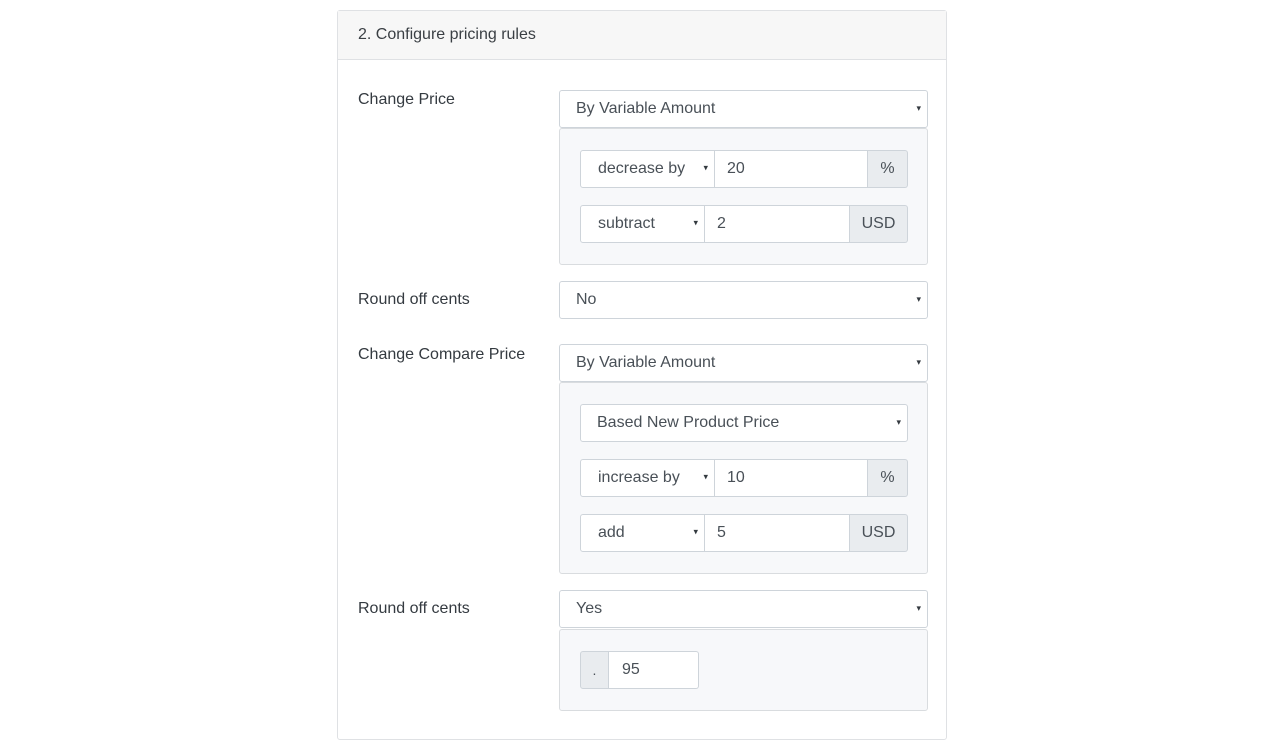 This screenshot has height=740, width=1280. What do you see at coordinates (736, 477) in the screenshot?
I see `percent-input-value: 10` at bounding box center [736, 477].